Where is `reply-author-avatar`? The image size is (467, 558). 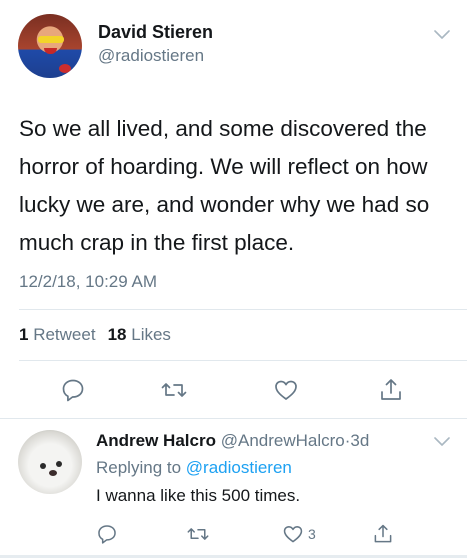 reply-author-avatar is located at coordinates (50, 462).